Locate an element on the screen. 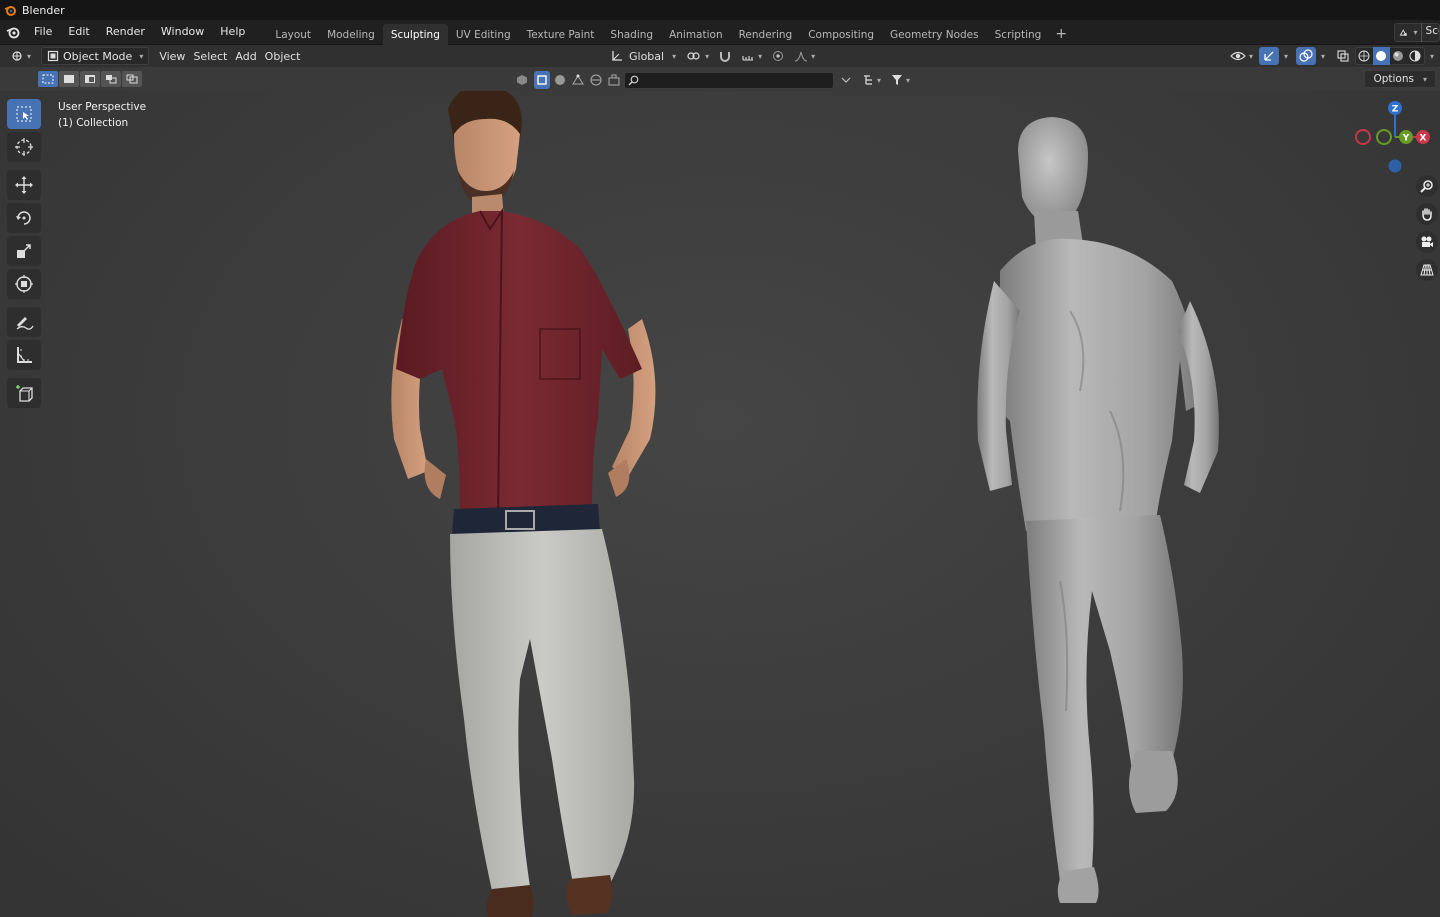  tab-compositing: Compositing is located at coordinates (841, 34).